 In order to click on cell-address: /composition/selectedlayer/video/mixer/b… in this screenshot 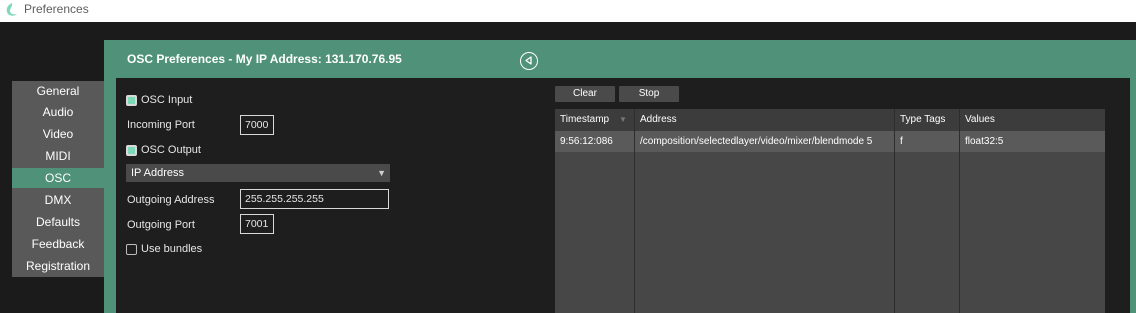, I will do `click(756, 141)`.